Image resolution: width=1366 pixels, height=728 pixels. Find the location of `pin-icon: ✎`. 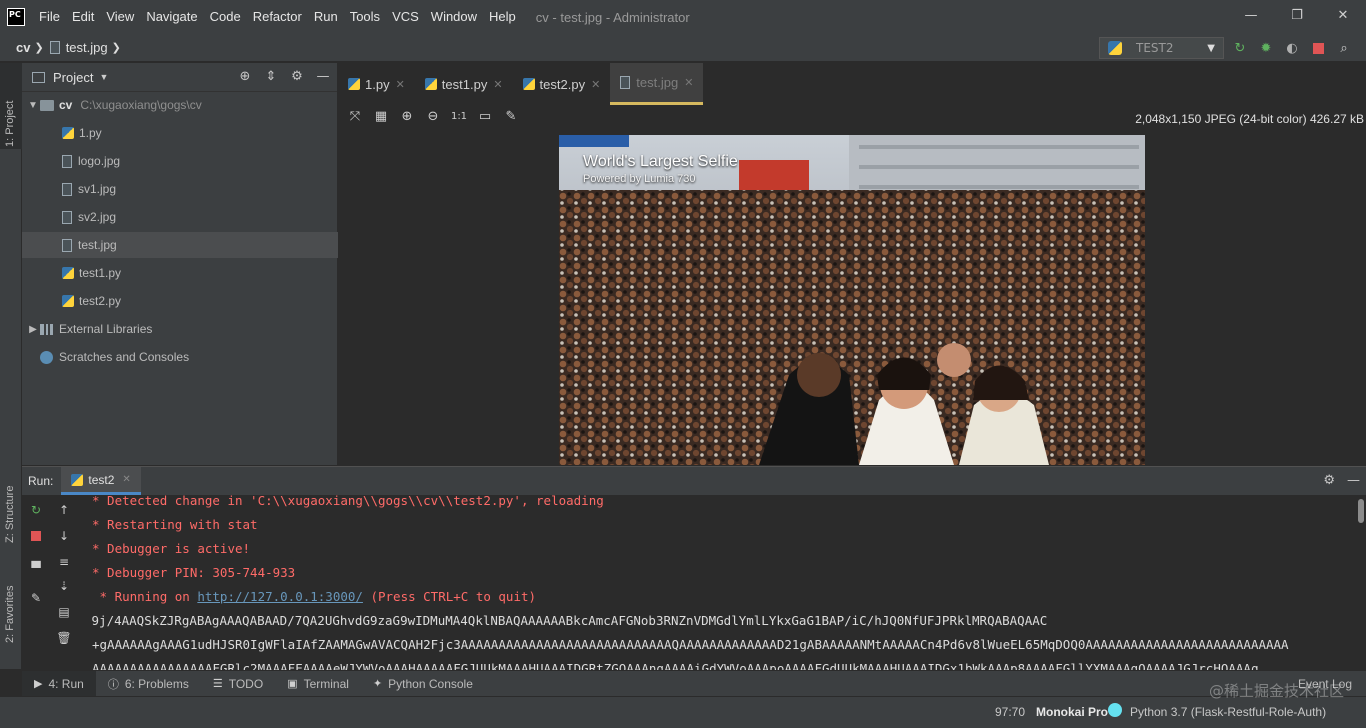

pin-icon: ✎ is located at coordinates (36, 598).